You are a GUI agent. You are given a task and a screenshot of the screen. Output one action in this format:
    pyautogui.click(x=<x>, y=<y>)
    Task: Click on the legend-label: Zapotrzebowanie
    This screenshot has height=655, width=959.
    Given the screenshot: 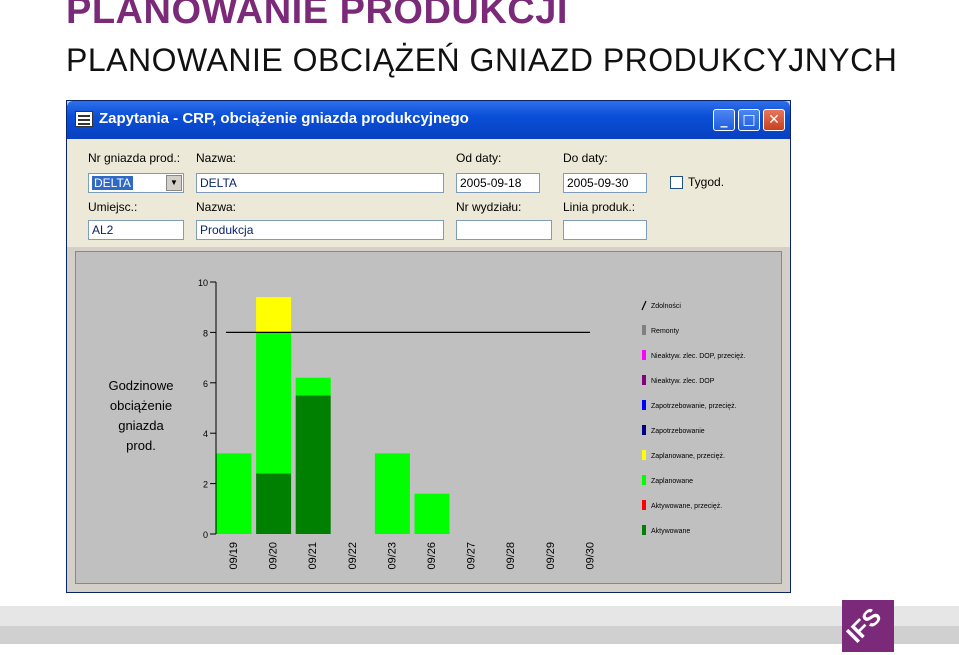 What is the action you would take?
    pyautogui.click(x=678, y=431)
    